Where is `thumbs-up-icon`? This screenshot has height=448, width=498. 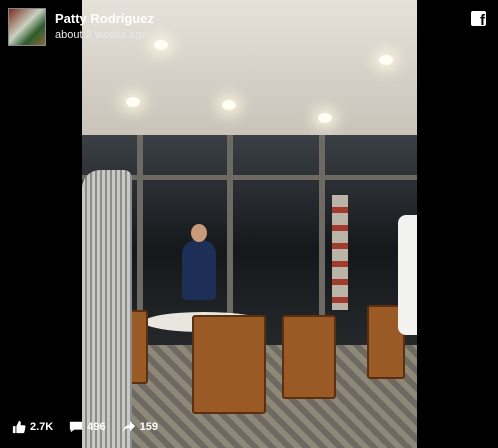
thumbs-up-icon is located at coordinates (19, 427).